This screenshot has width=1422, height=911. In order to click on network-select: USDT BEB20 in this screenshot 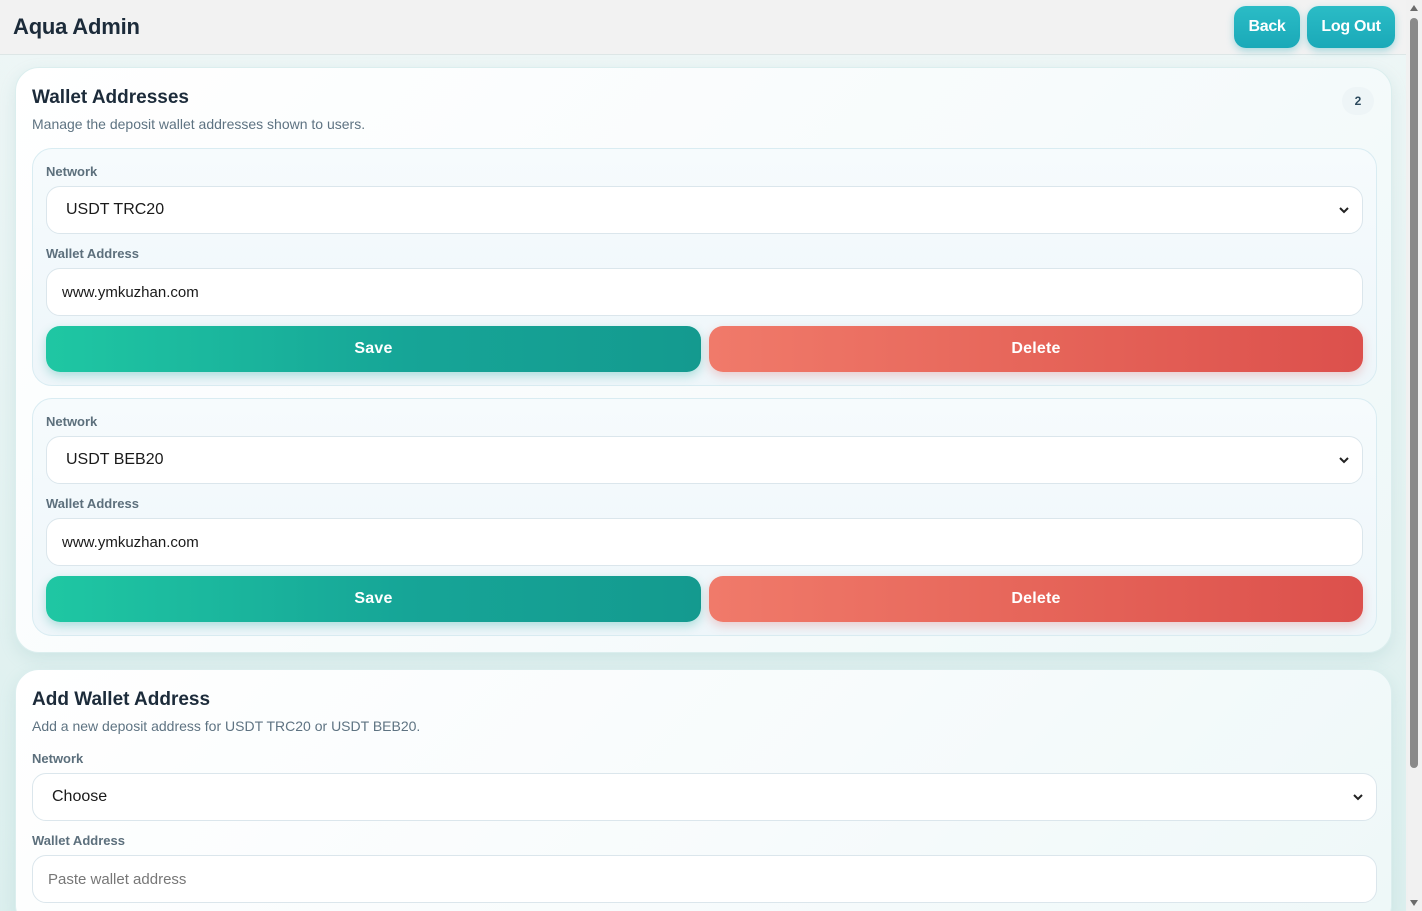, I will do `click(704, 460)`.